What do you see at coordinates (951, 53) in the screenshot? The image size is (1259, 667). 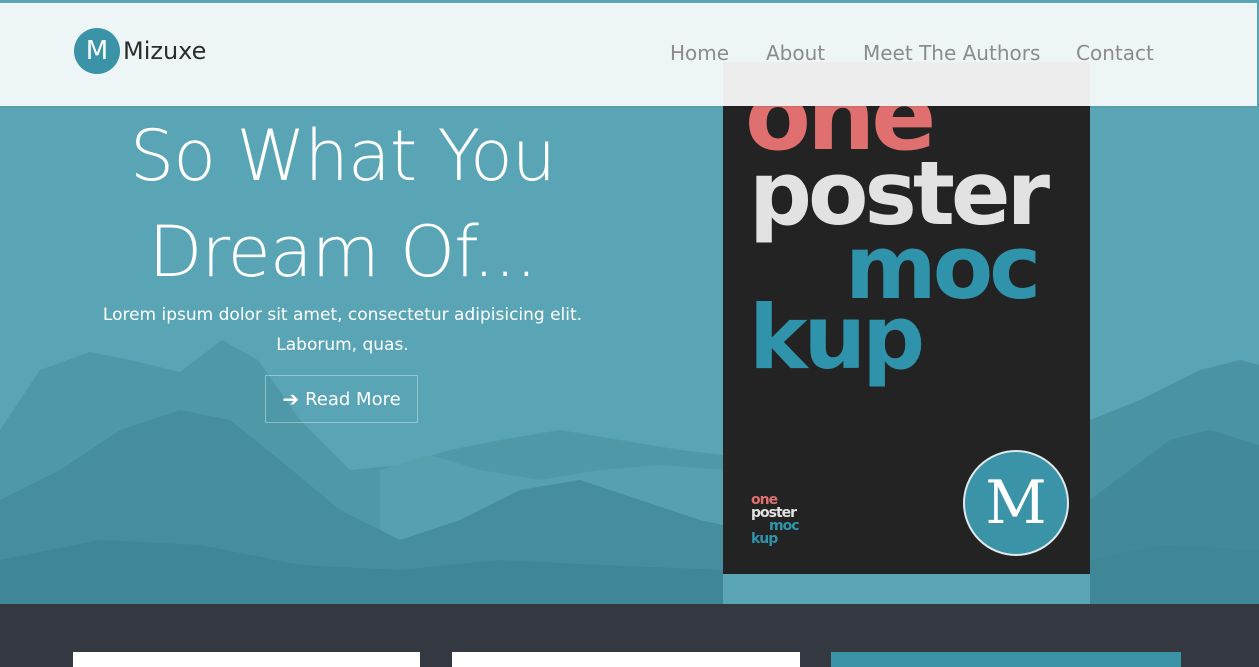 I see `nav-link-meet-the-authors: Meet The Authors` at bounding box center [951, 53].